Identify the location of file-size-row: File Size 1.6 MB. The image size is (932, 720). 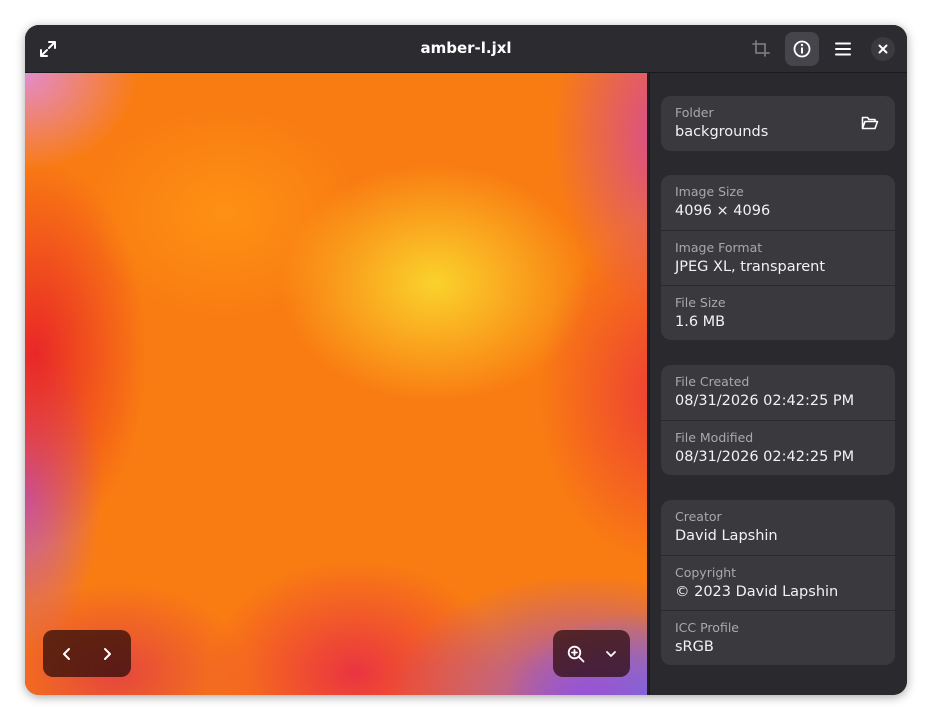
(778, 312).